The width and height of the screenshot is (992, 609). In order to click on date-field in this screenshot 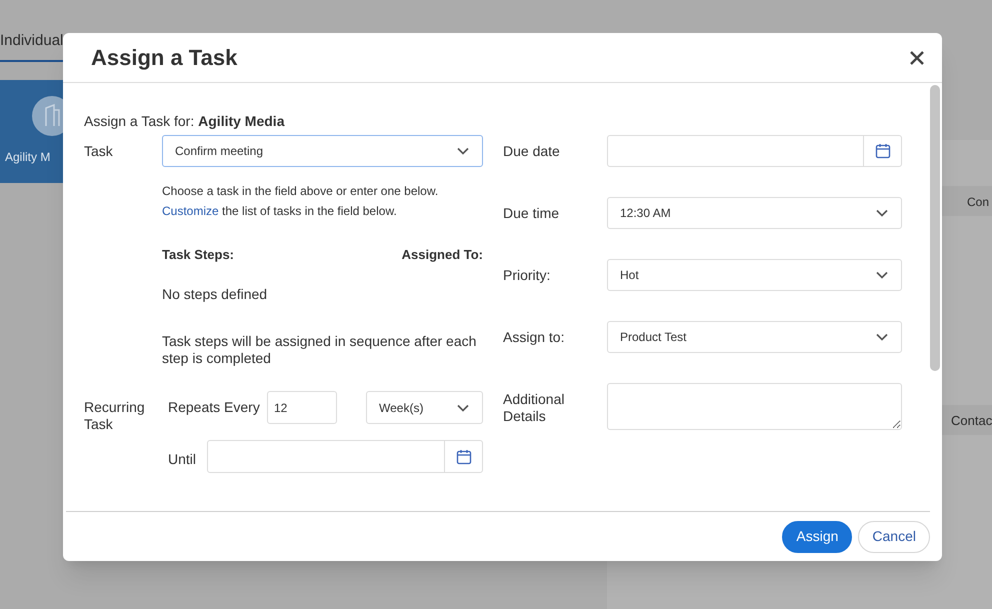, I will do `click(754, 151)`.